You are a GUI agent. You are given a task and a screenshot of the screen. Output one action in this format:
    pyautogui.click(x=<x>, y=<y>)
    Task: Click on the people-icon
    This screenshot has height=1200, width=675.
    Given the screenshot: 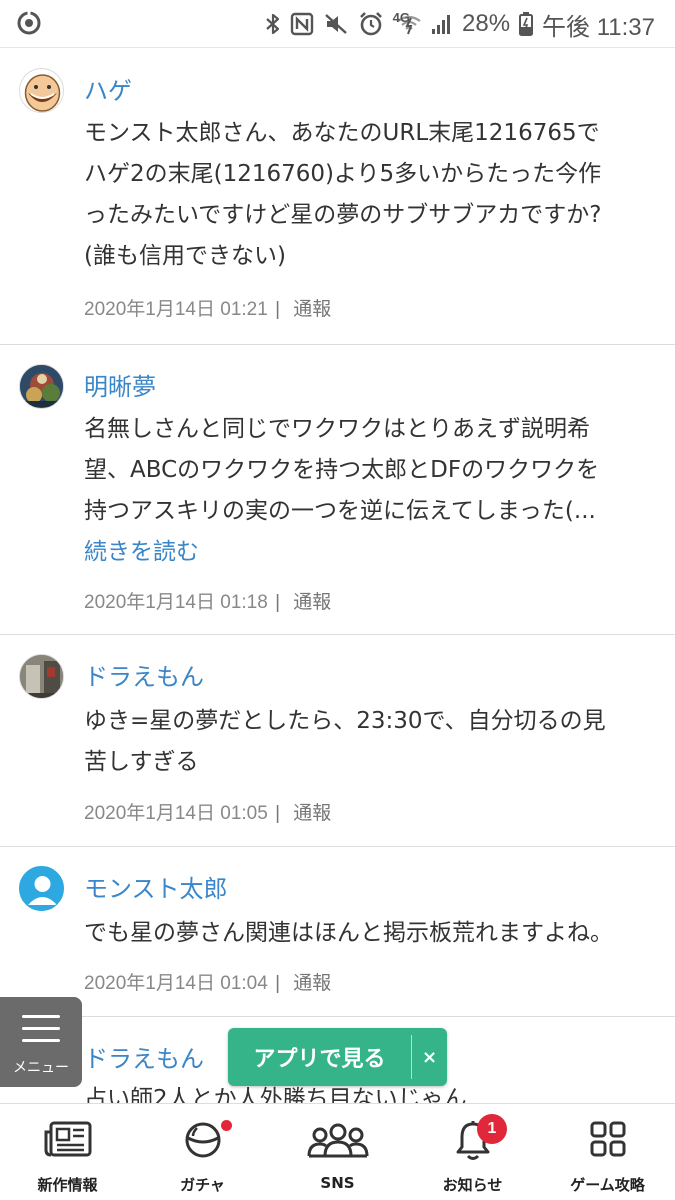 What is the action you would take?
    pyautogui.click(x=337, y=1140)
    